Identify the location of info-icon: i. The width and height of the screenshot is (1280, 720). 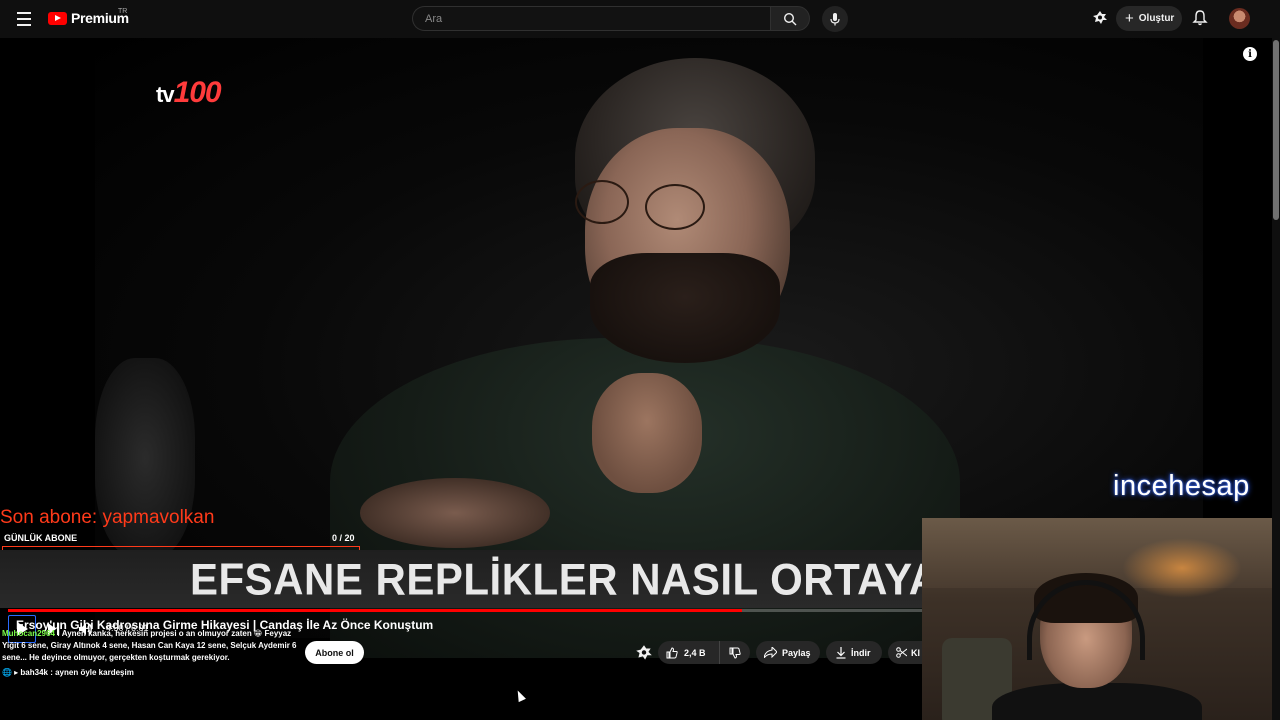
(1250, 54).